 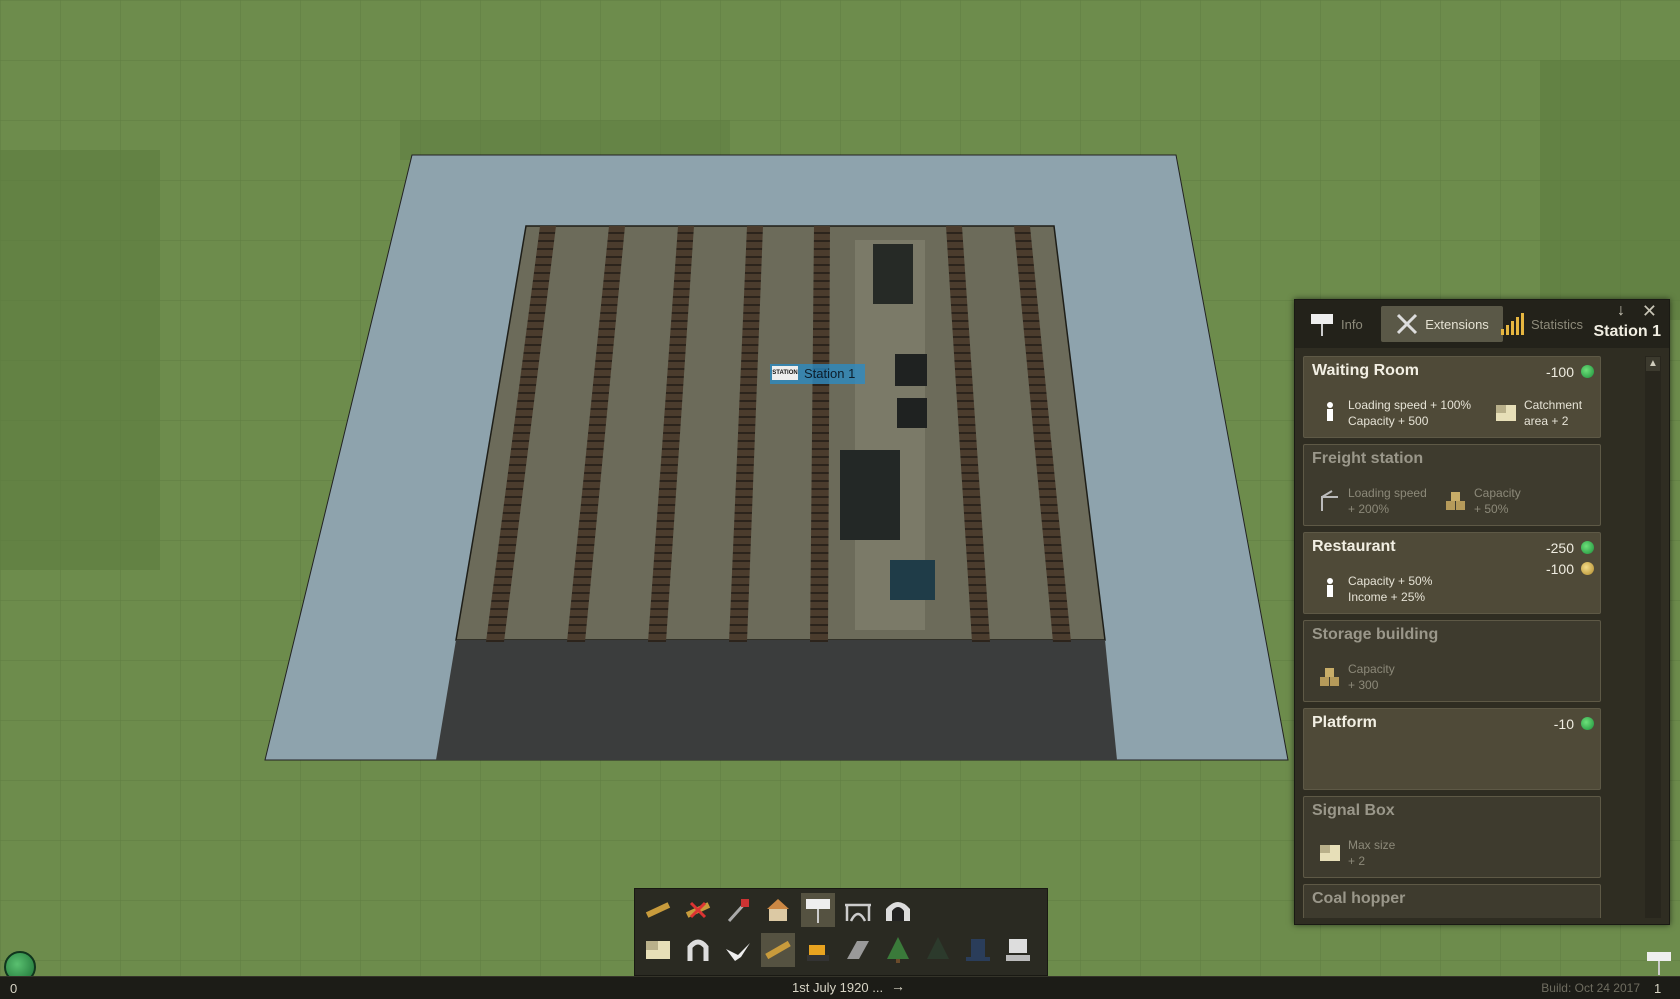 I want to click on bonus-line: Capacity + 500, so click(x=1388, y=421).